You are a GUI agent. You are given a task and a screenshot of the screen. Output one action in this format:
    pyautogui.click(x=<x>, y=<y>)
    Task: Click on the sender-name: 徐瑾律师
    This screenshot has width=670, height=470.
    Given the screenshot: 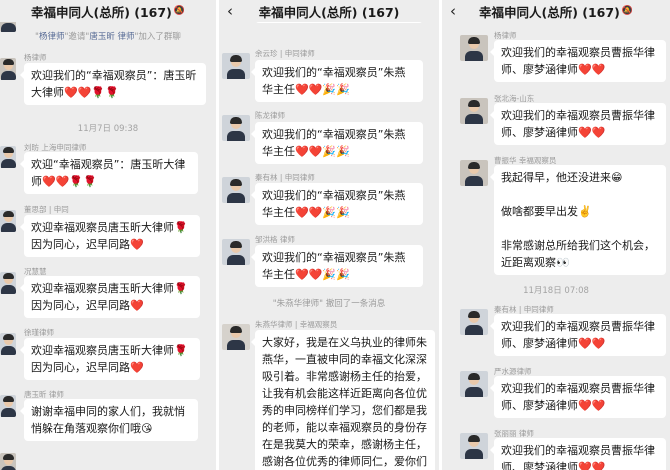 What is the action you would take?
    pyautogui.click(x=39, y=332)
    